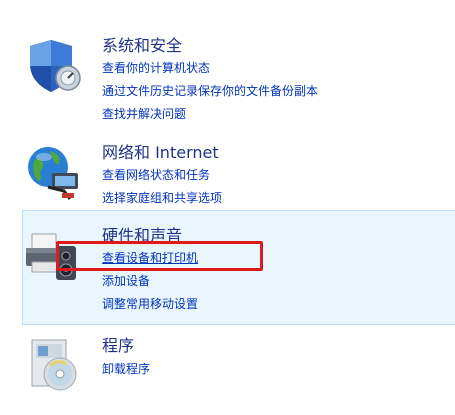  Describe the element at coordinates (118, 346) in the screenshot. I see `category-title-programs: 程序` at that location.